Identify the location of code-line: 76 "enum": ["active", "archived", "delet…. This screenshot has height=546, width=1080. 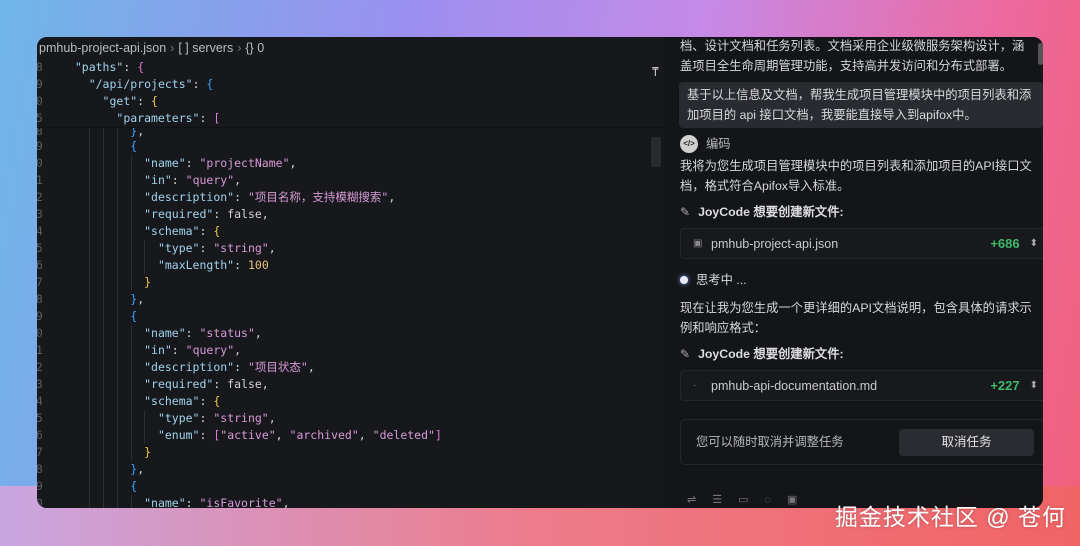
(351, 435).